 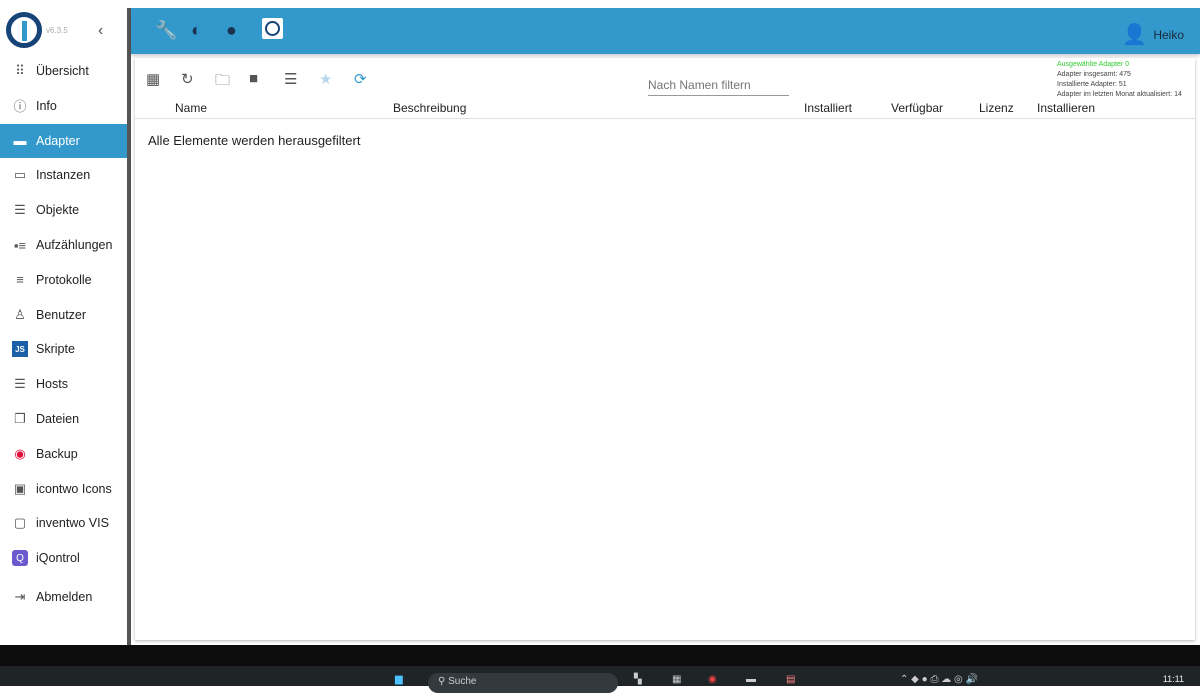 I want to click on column-license: Lizenz, so click(x=996, y=108).